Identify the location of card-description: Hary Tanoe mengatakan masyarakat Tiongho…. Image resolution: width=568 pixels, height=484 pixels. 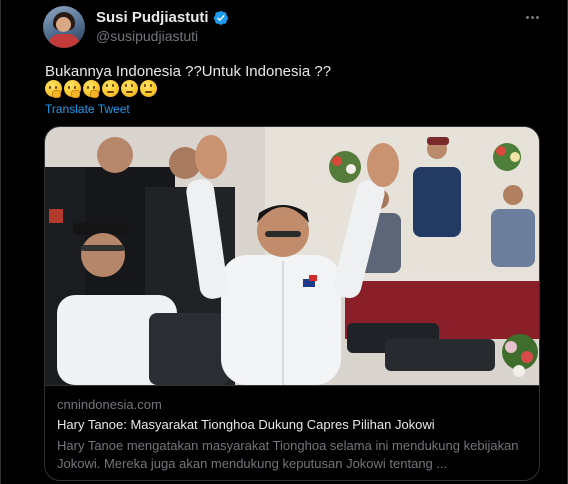
(288, 454).